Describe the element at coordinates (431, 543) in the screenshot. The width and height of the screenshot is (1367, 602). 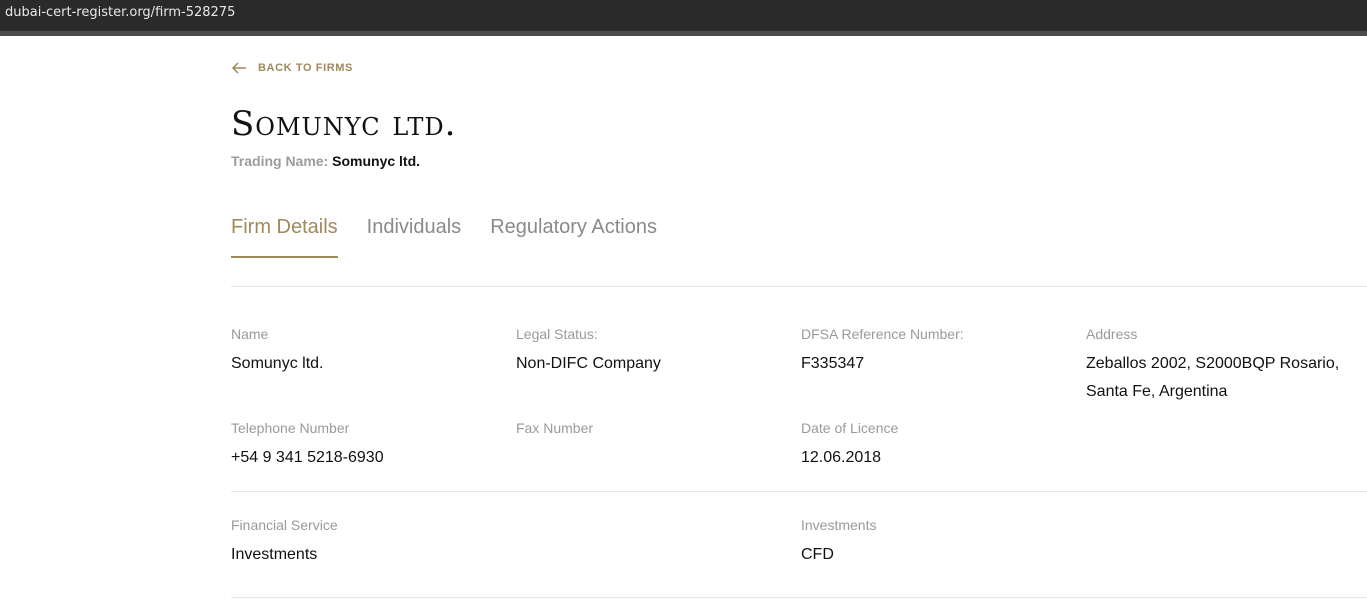
I see `service-financial: Financial Service Investments` at that location.